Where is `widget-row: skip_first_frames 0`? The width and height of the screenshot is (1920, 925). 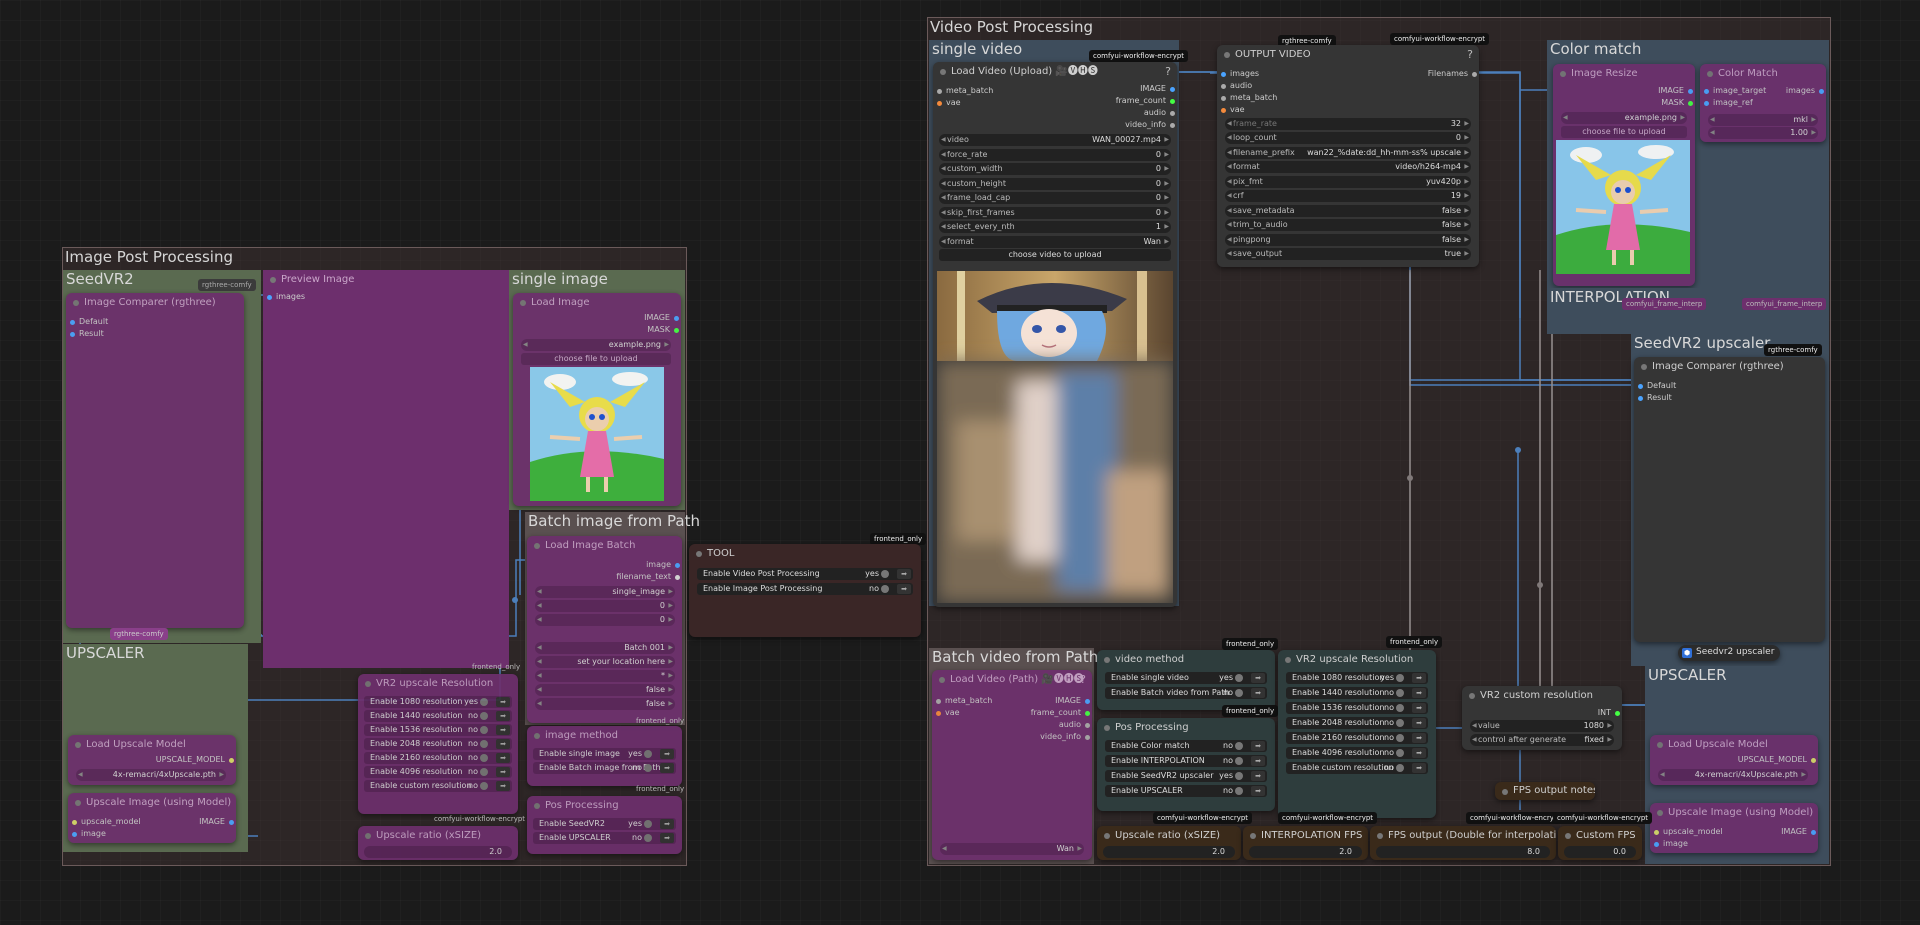
widget-row: skip_first_frames 0 is located at coordinates (1055, 212).